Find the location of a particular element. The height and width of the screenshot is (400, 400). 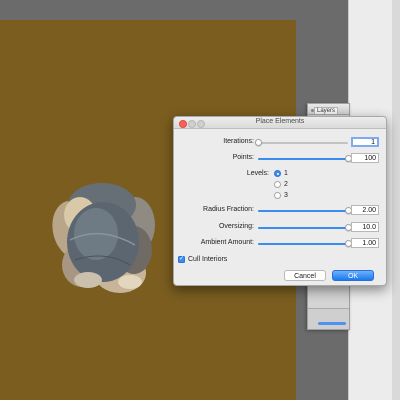

ambient-amount-field: 1.00 is located at coordinates (365, 243).